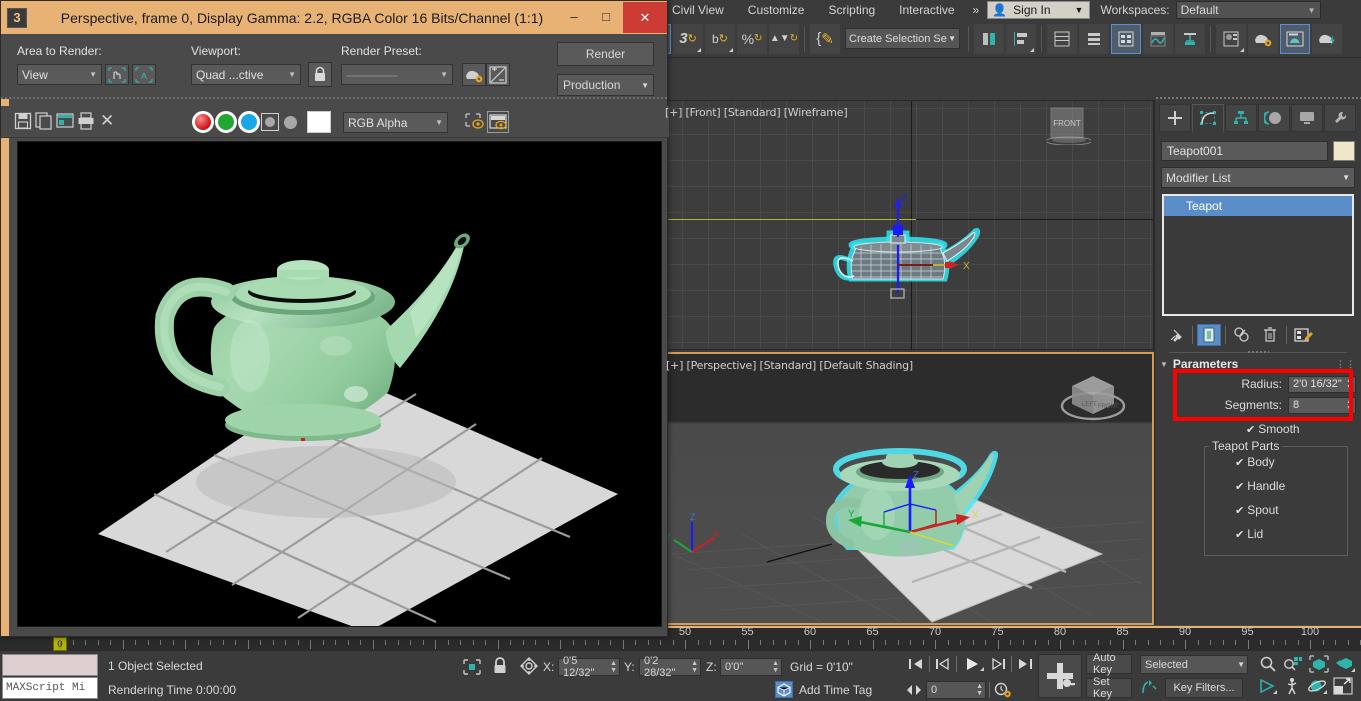 The height and width of the screenshot is (701, 1361). What do you see at coordinates (606, 16) in the screenshot?
I see `maximize-button: □` at bounding box center [606, 16].